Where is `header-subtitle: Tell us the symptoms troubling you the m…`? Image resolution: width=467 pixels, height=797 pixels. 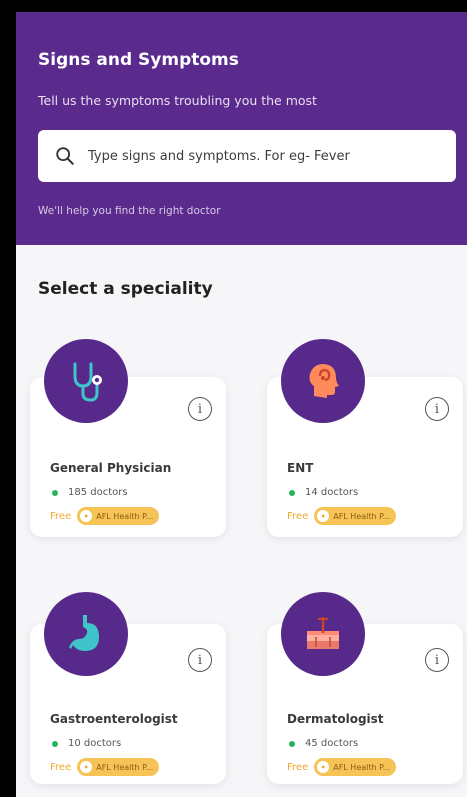 header-subtitle: Tell us the symptoms troubling you the m… is located at coordinates (177, 100).